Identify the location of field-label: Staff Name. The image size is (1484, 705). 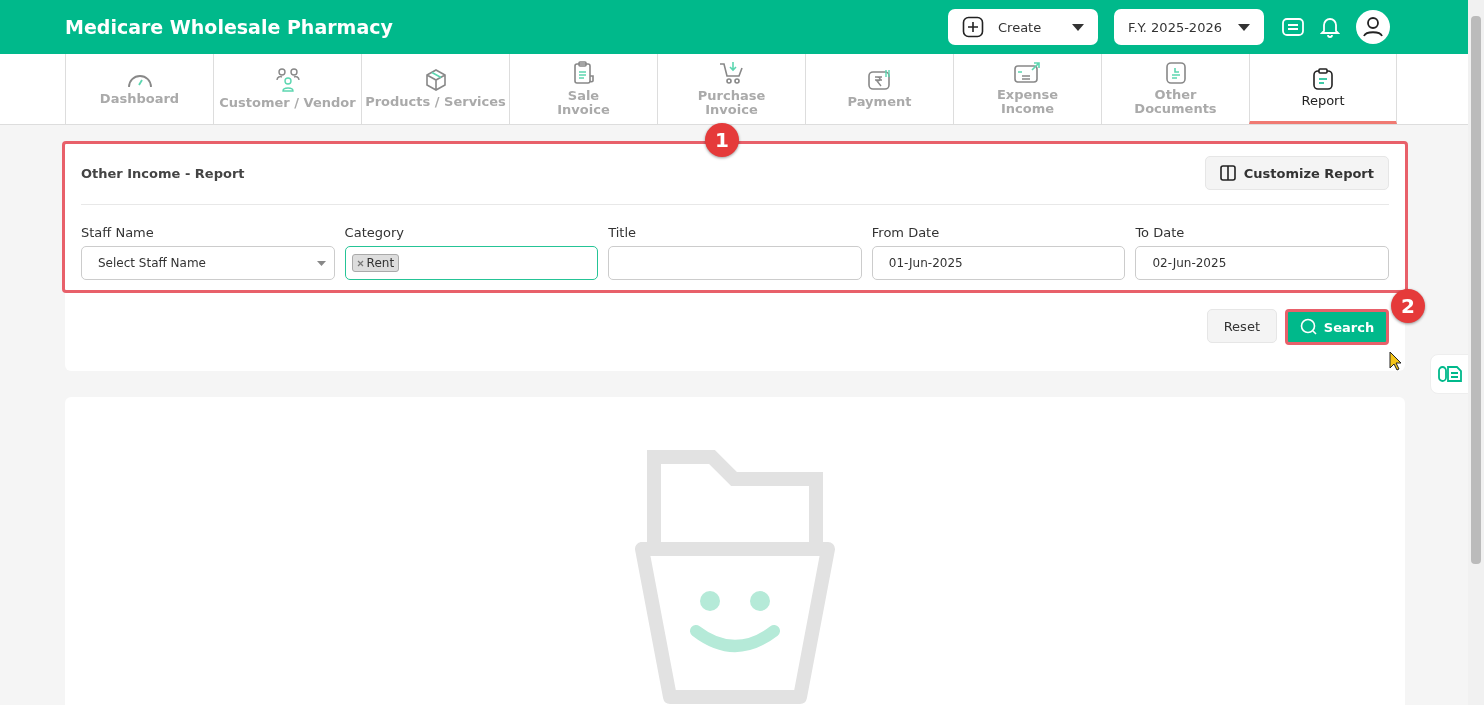
(118, 232).